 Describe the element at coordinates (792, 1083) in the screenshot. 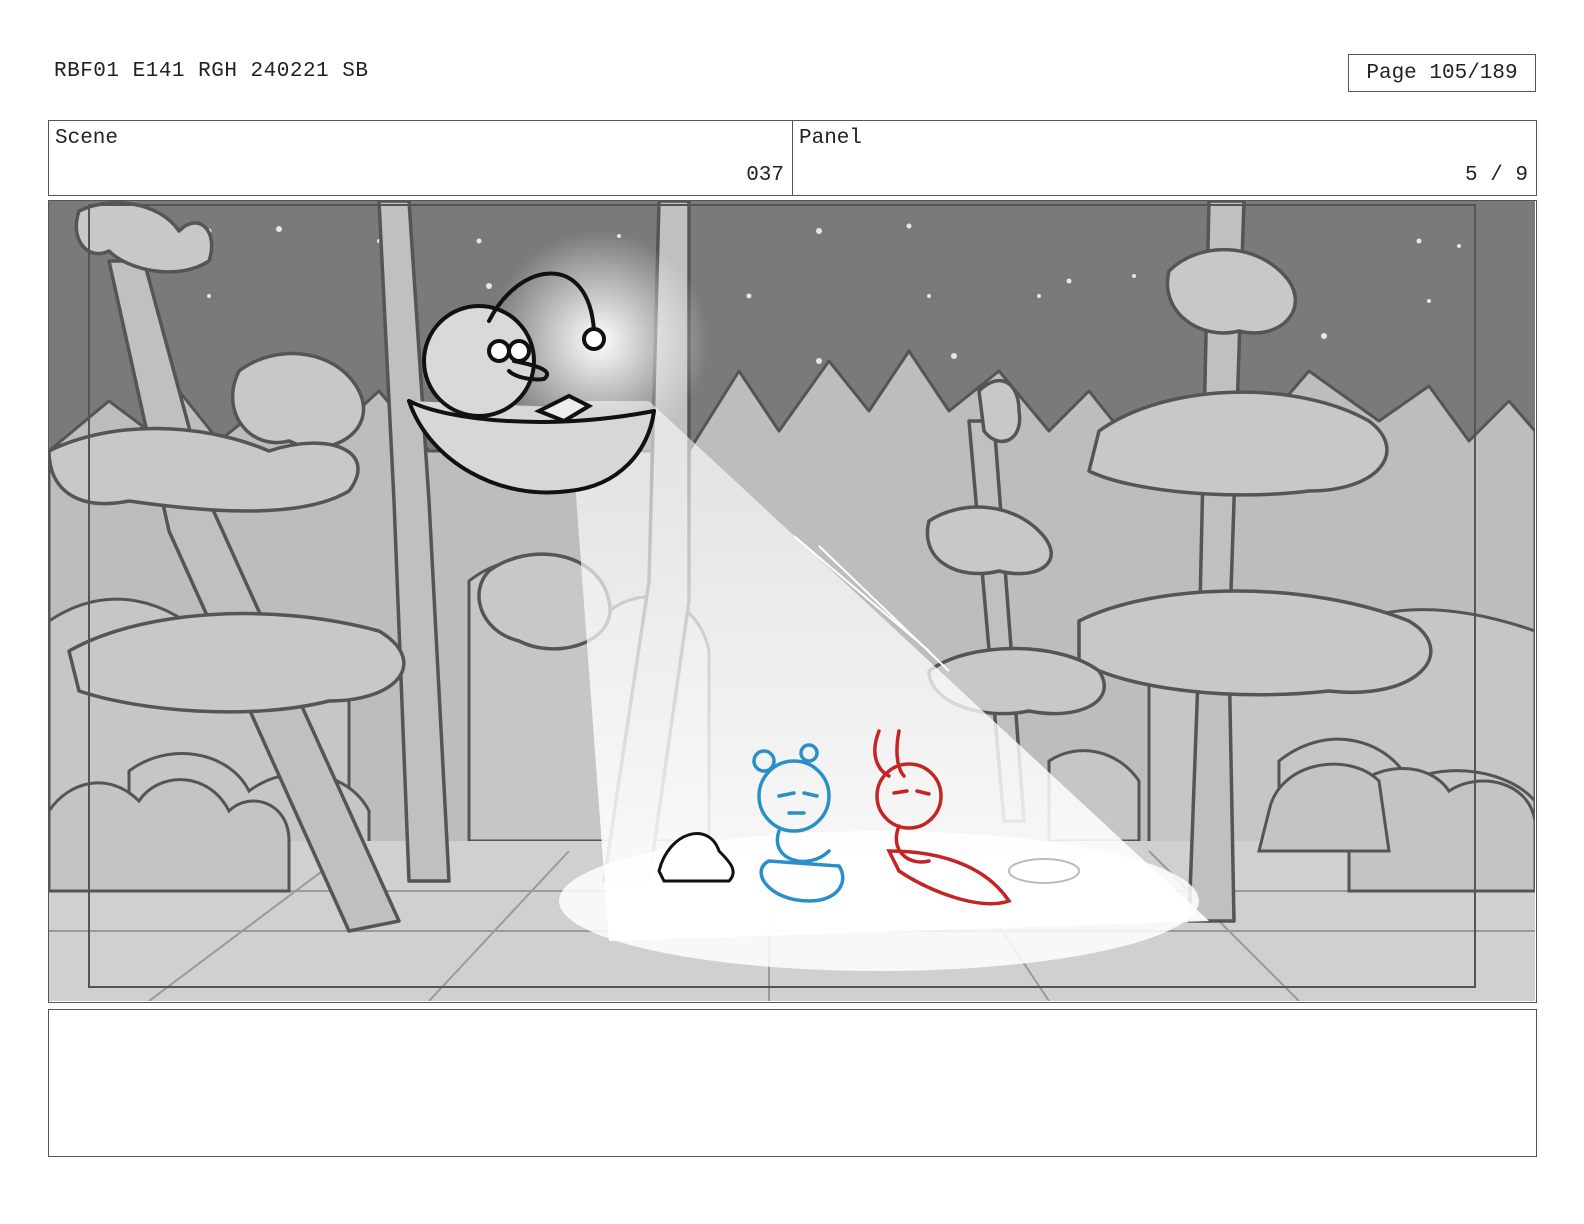

I see `notes-area` at that location.